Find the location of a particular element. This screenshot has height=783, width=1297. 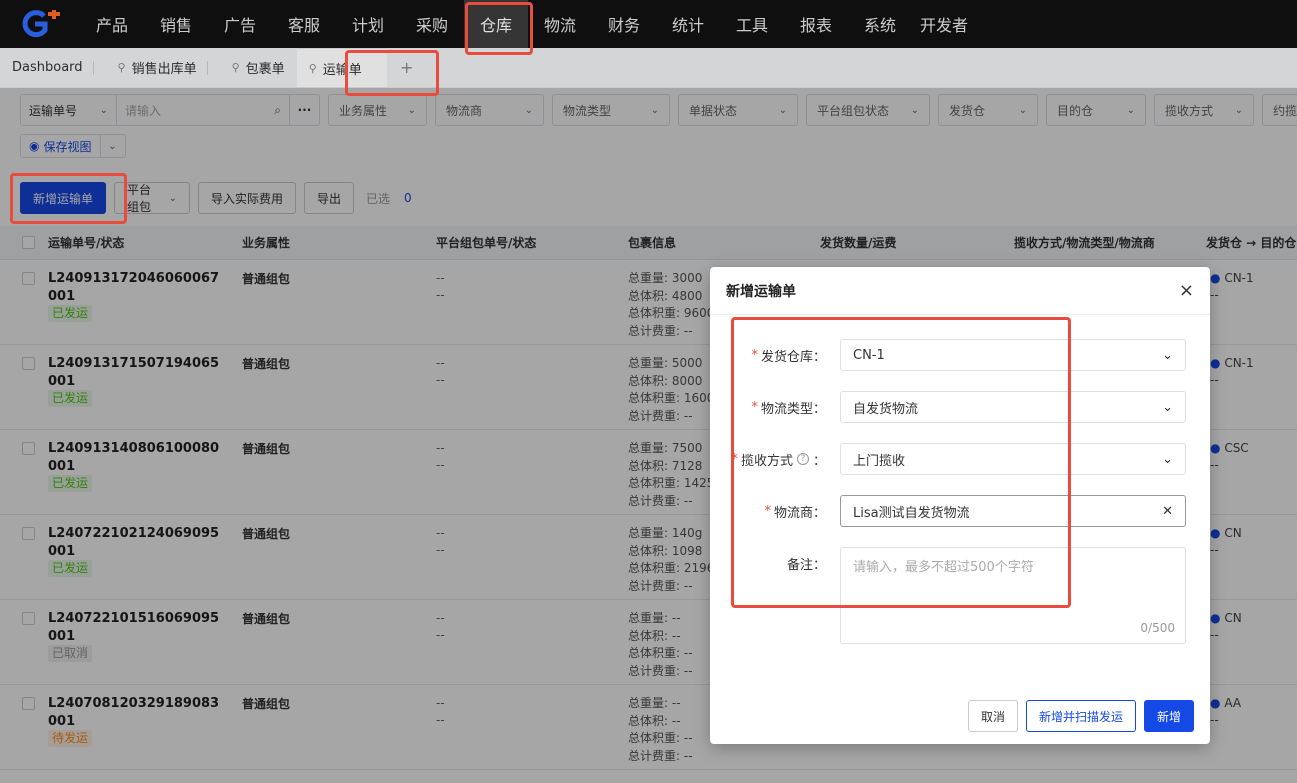

highlight-add-button is located at coordinates (68, 198).